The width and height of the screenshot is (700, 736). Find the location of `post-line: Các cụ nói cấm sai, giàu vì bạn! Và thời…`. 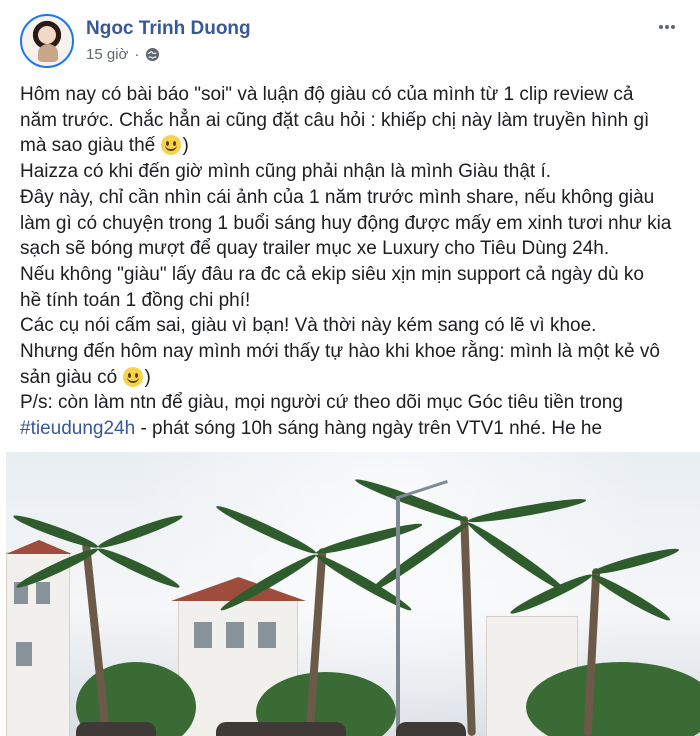

post-line: Các cụ nói cấm sai, giàu vì bạn! Và thời… is located at coordinates (308, 326).